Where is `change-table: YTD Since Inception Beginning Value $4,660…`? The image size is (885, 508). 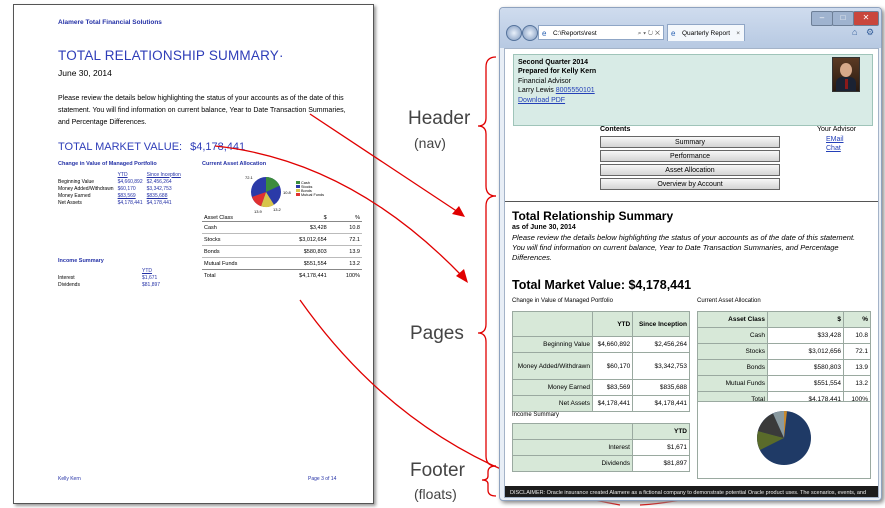
change-table: YTD Since Inception Beginning Value $4,660… is located at coordinates (601, 361).